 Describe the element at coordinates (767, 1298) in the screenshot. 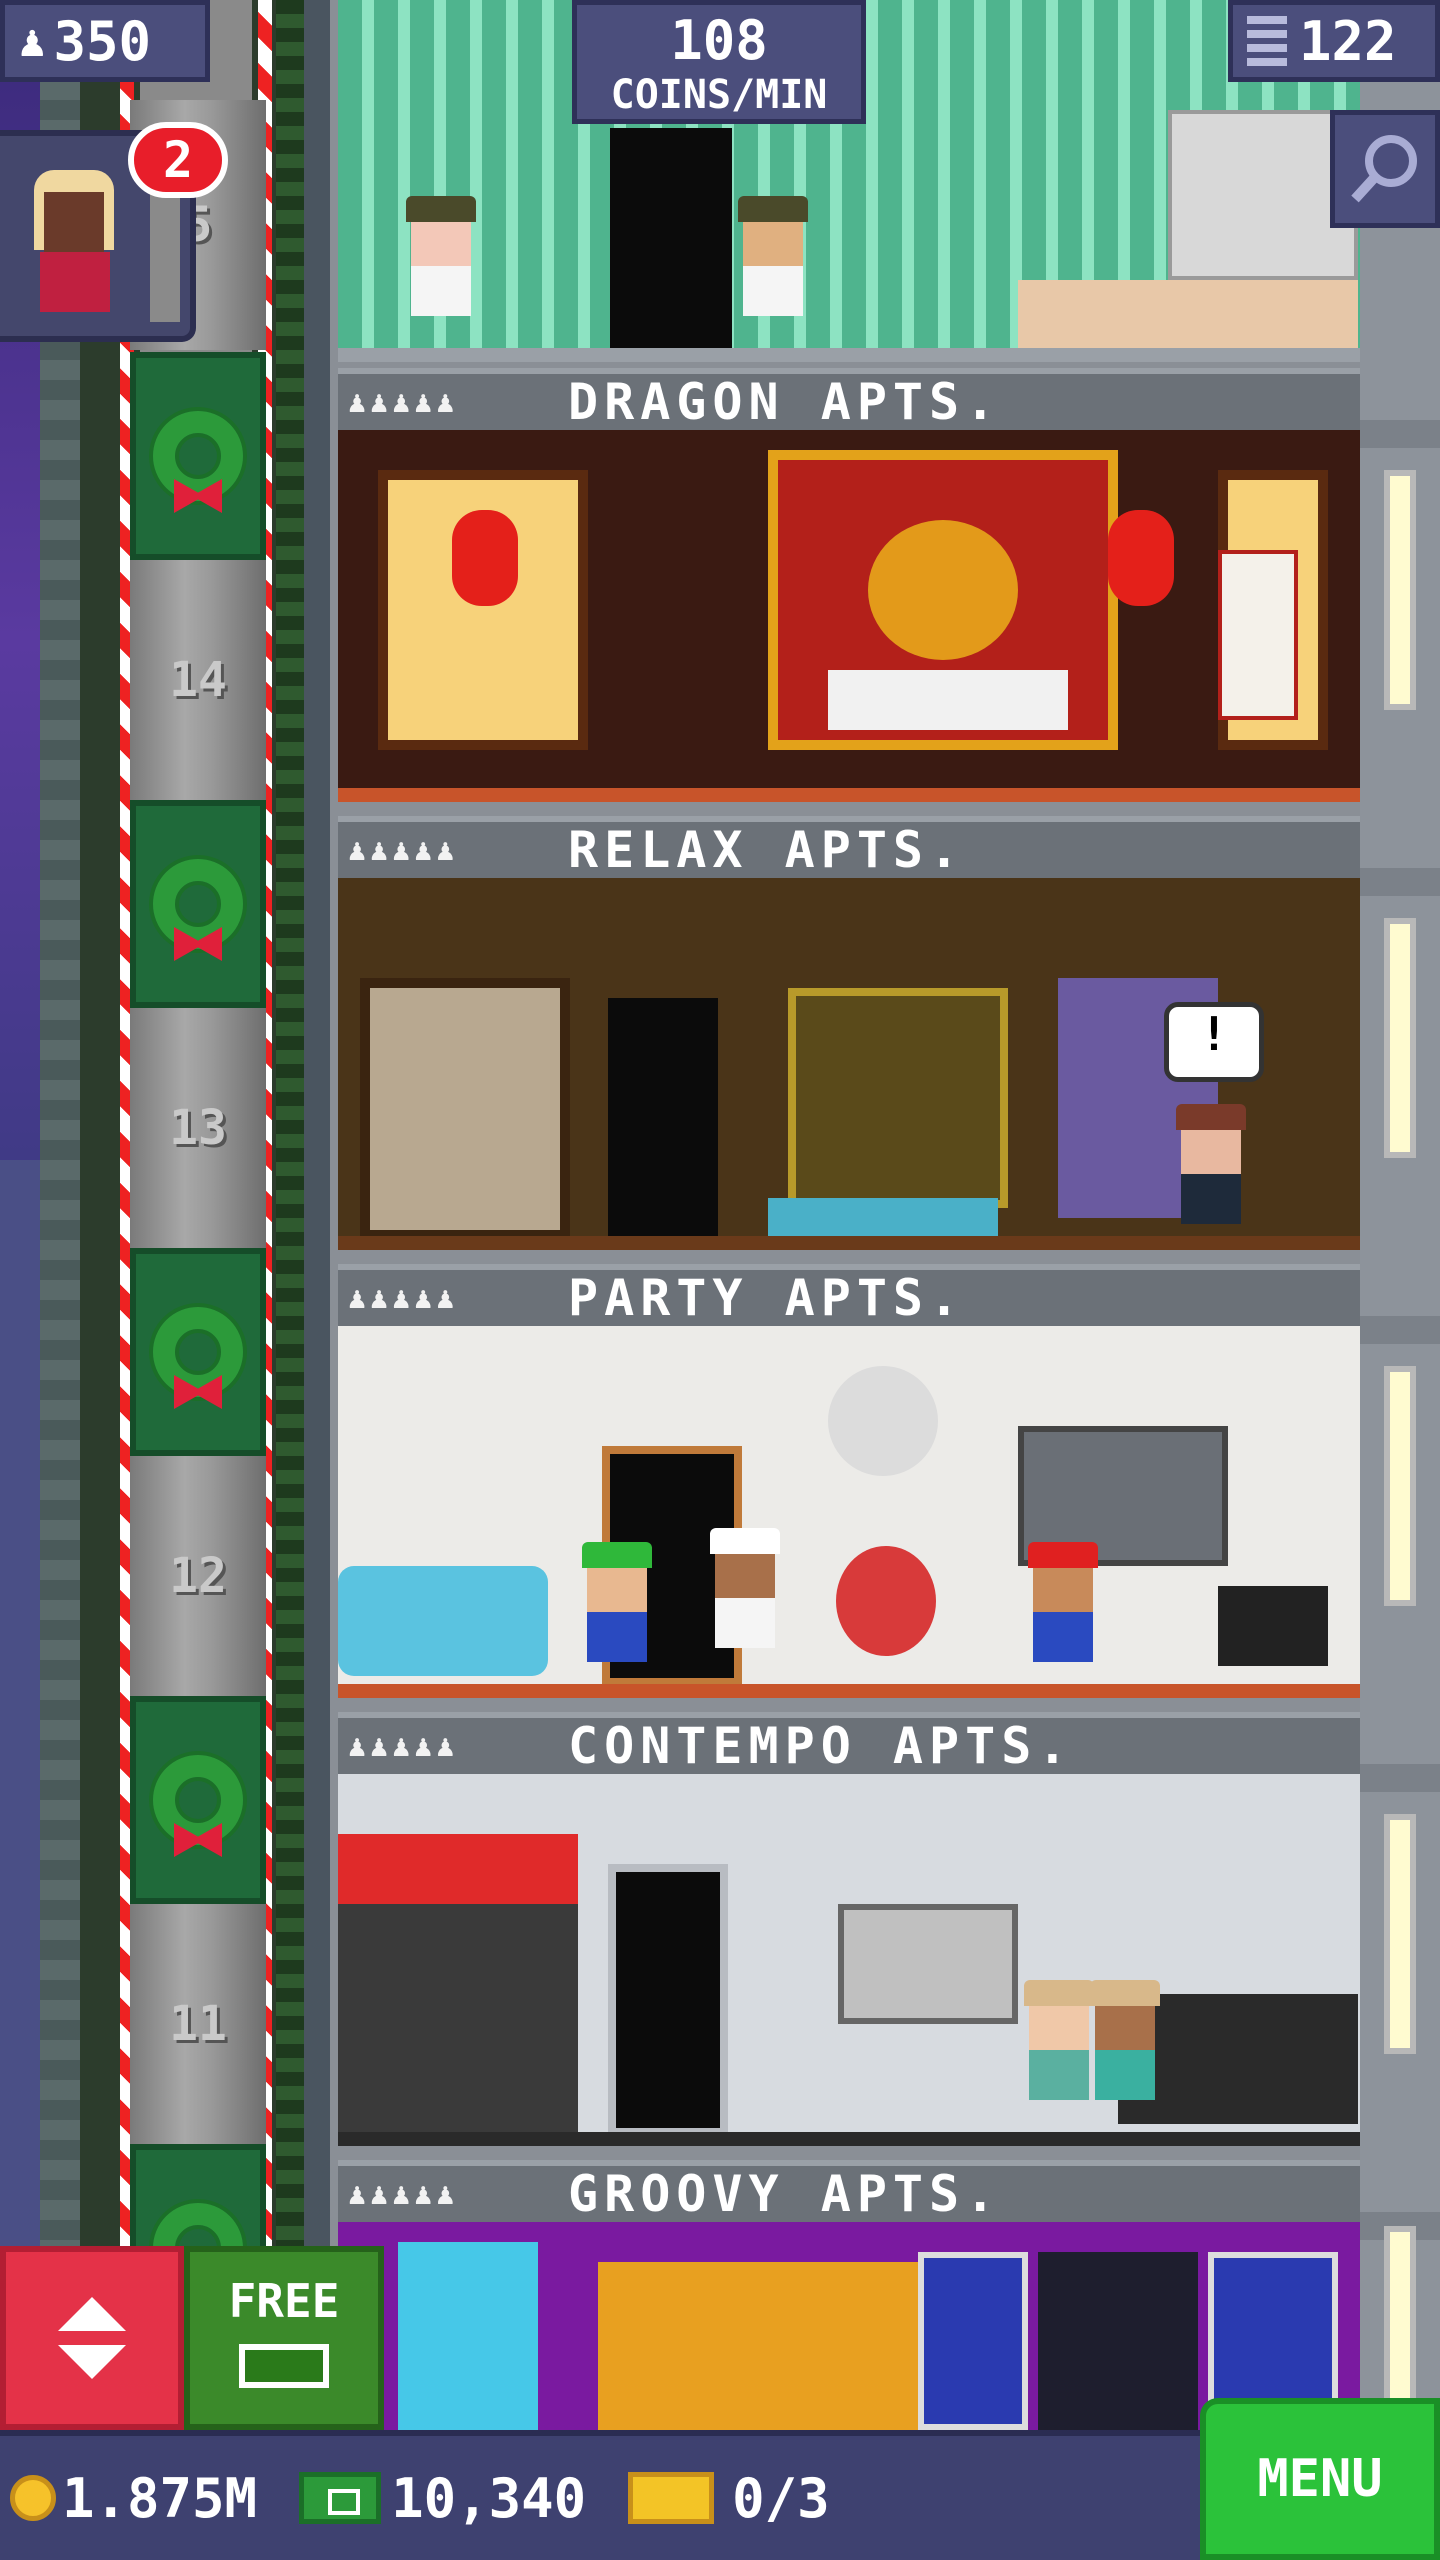

I see `floor-name: PARTY APTS.` at that location.